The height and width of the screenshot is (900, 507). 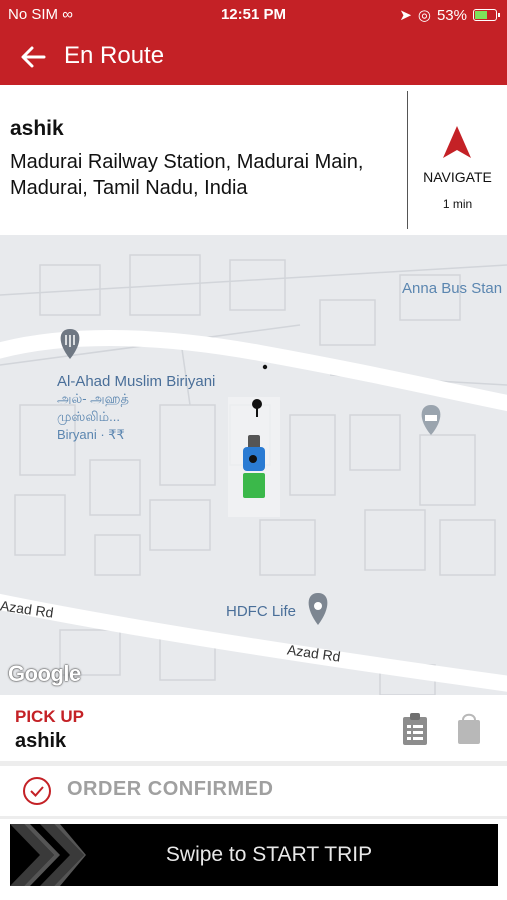 I want to click on bag-button, so click(x=469, y=728).